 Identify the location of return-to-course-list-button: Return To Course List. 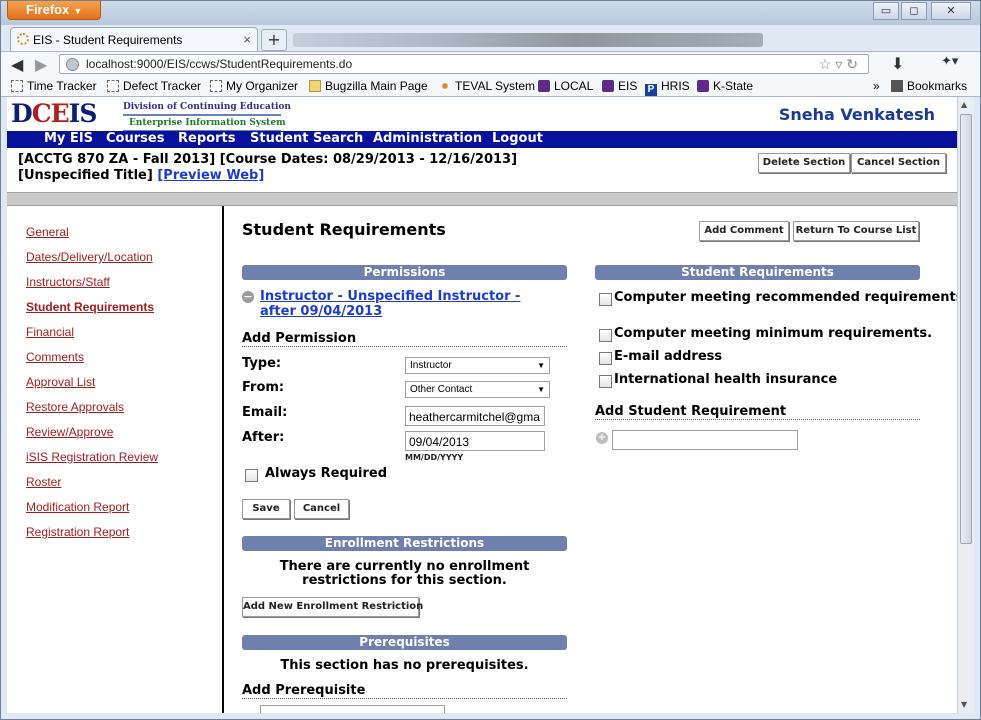
(856, 231).